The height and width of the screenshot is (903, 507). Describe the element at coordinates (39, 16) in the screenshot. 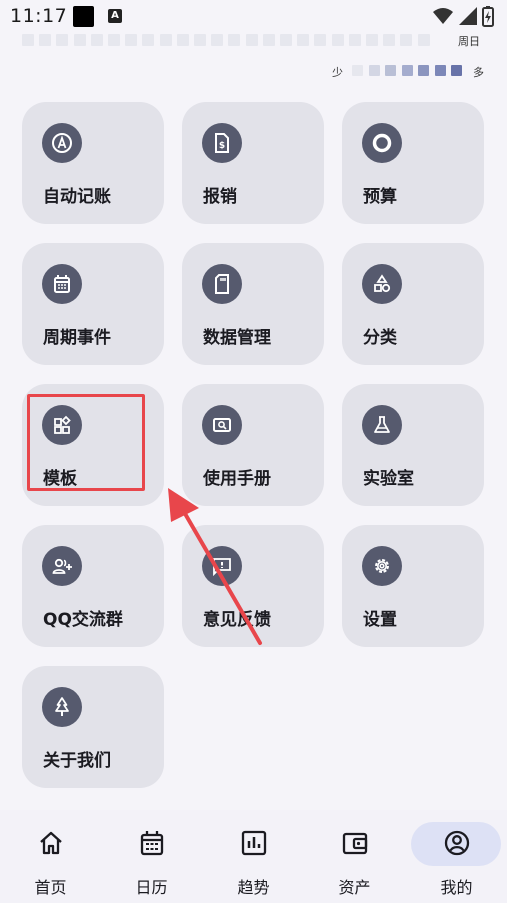

I see `status-time: 11:17` at that location.